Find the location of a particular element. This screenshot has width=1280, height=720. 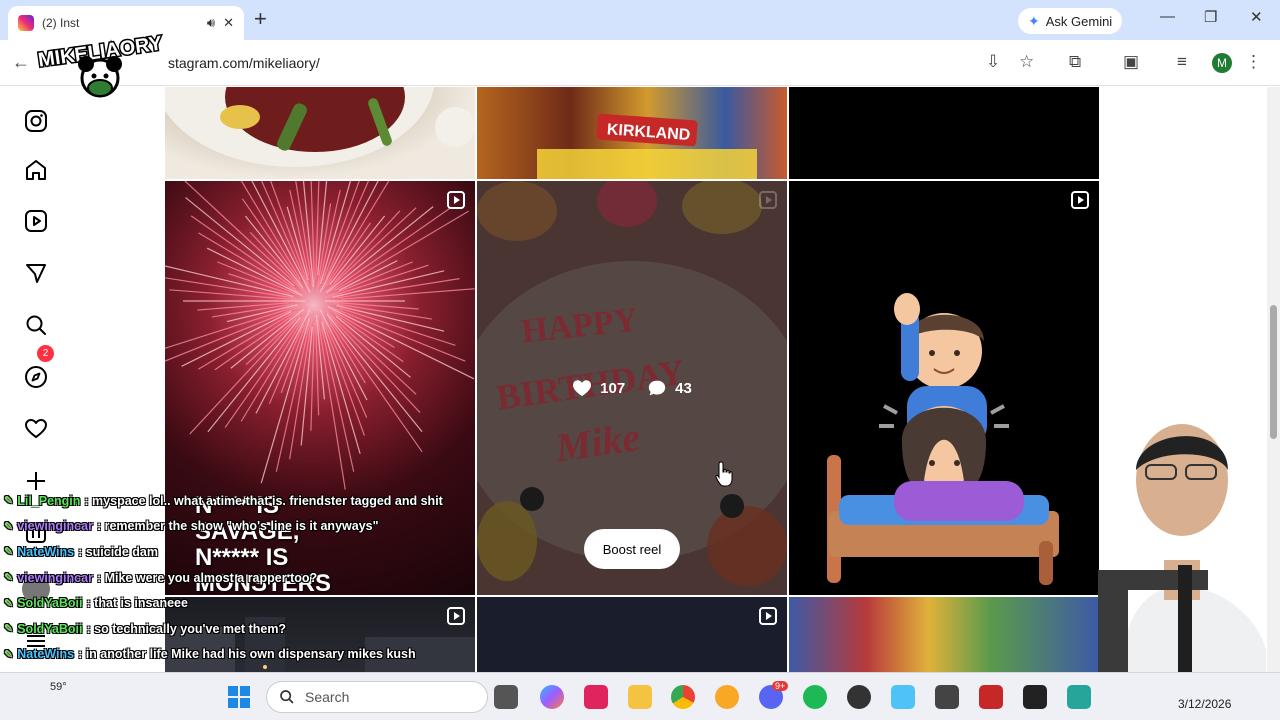

menu-dots-icon: ⋮ is located at coordinates (1253, 62).